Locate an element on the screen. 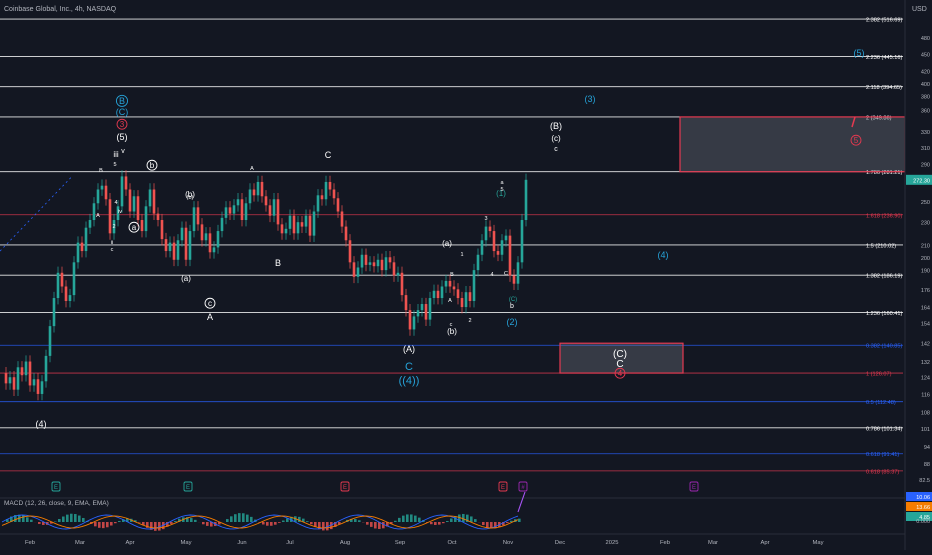 This screenshot has height=555, width=932. wave-label: (3) is located at coordinates (590, 99).